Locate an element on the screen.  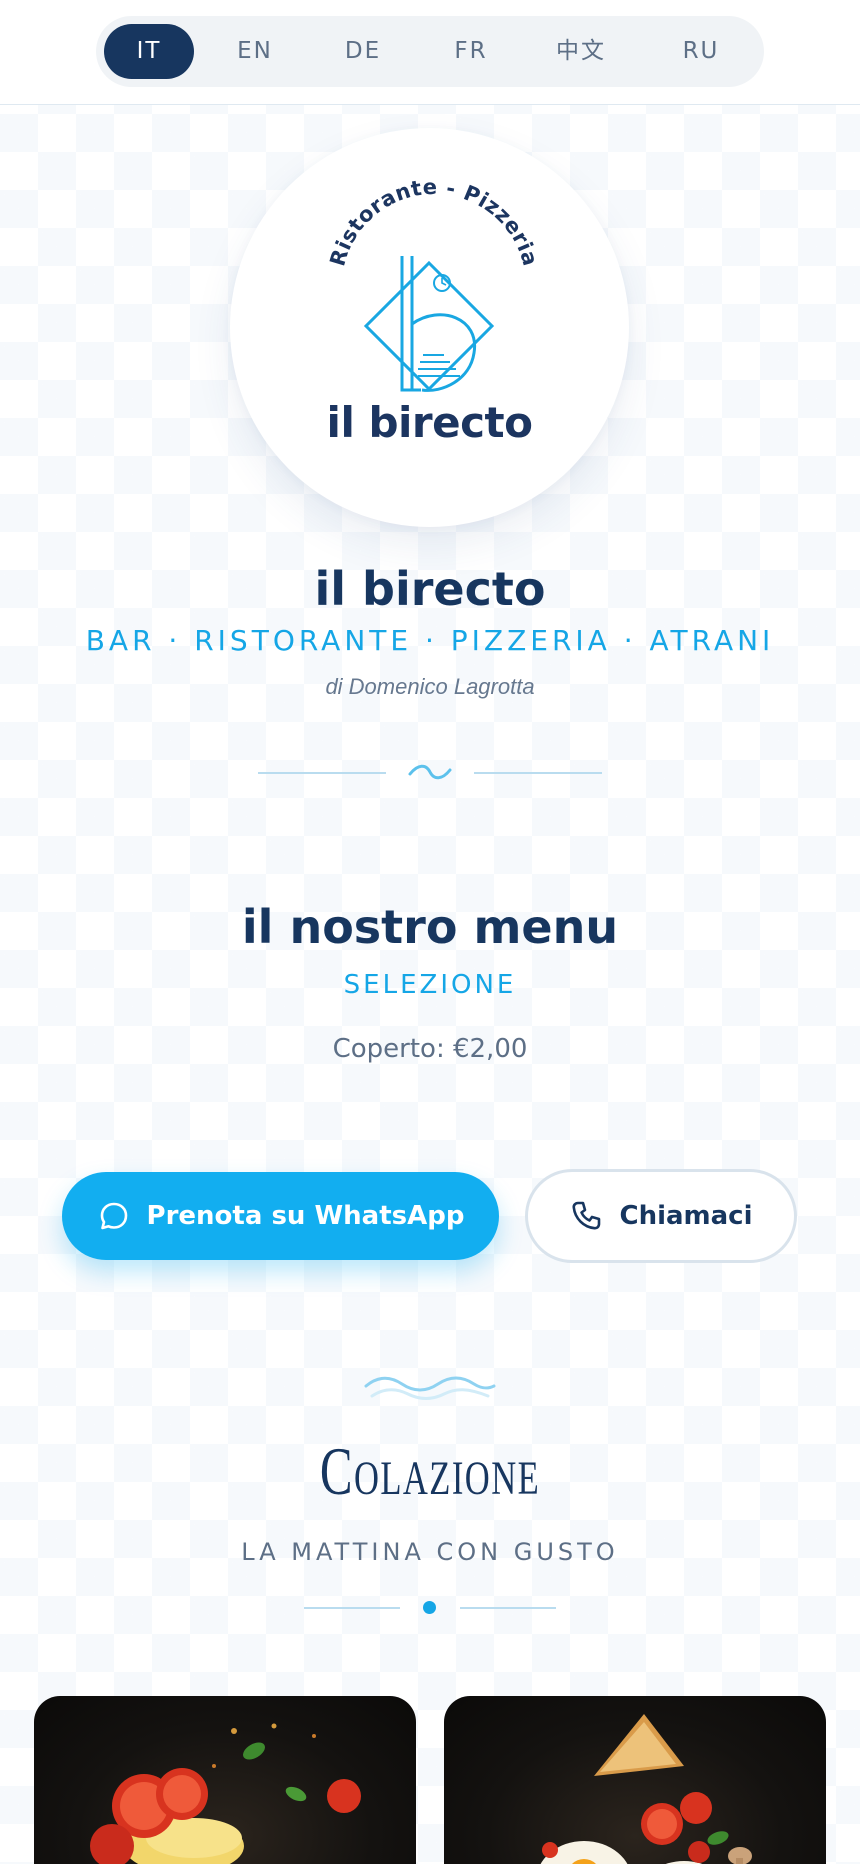
logo-arc-text: Ristorante - Pizzeria is located at coordinates (433, 222).